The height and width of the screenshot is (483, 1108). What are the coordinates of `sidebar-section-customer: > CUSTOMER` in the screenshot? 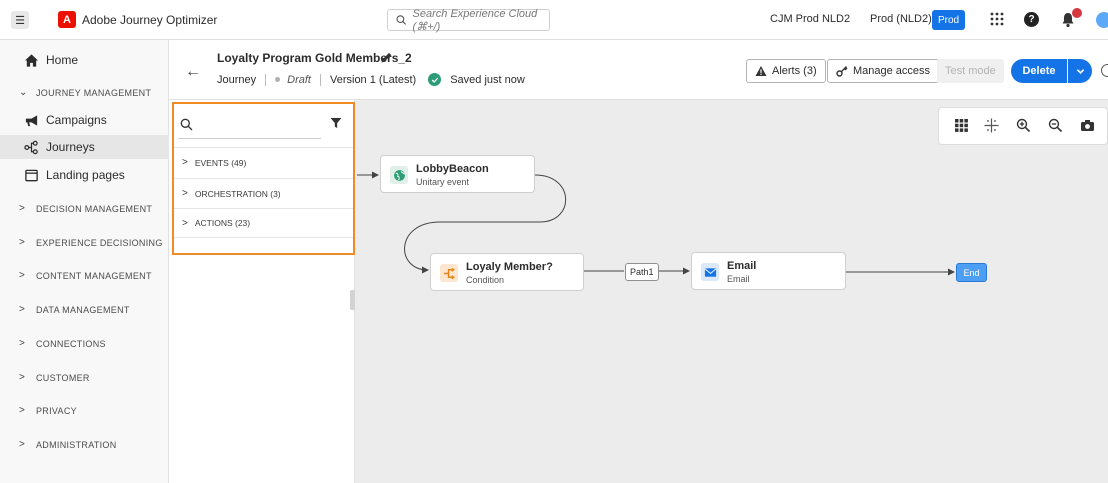 It's located at (54, 377).